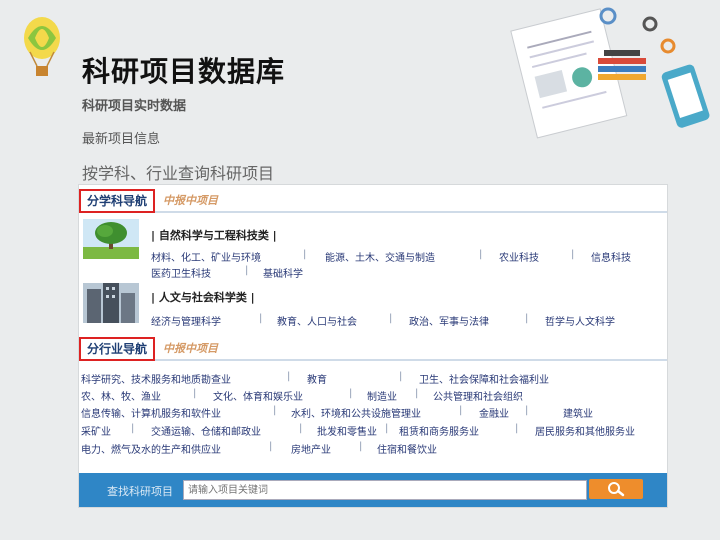 The width and height of the screenshot is (720, 540). Describe the element at coordinates (121, 395) in the screenshot. I see `industry-link: 农、林、牧、渔业` at that location.